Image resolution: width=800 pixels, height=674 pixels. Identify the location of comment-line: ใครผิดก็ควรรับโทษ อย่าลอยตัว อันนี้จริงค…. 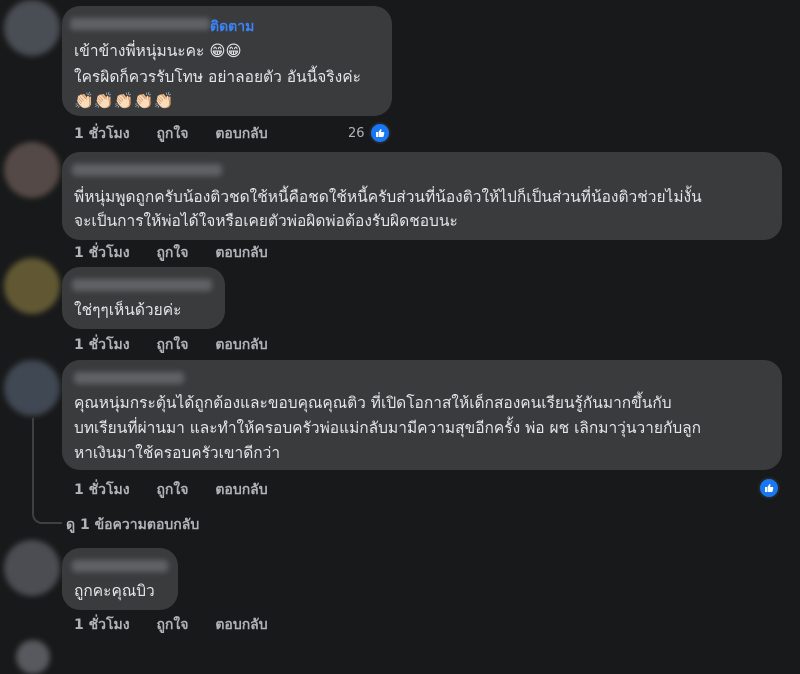
(217, 77).